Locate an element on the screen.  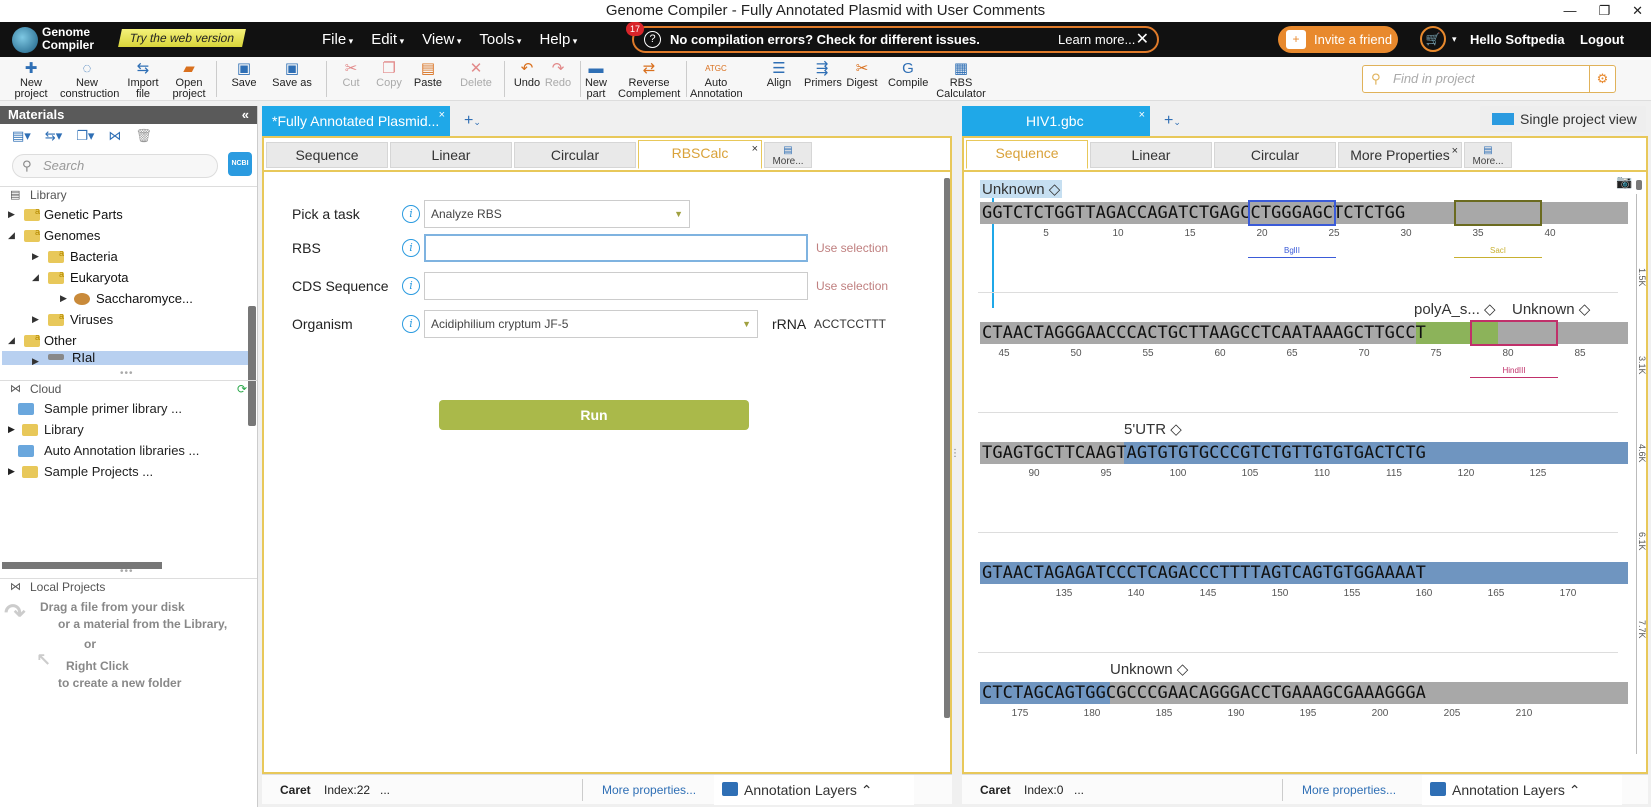
cloud-item-library: ▶ Library is located at coordinates (125, 429).